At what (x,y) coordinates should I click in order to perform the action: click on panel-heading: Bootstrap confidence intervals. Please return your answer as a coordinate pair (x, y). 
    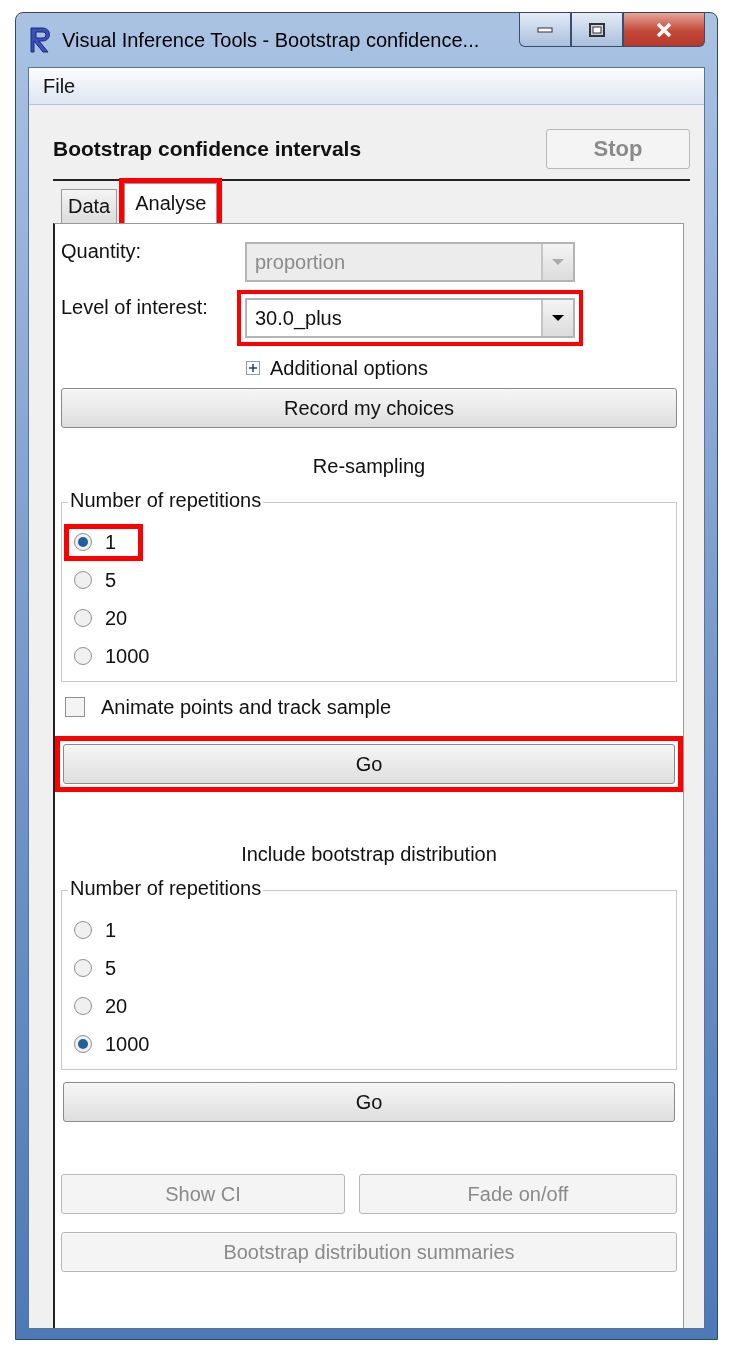
    Looking at the image, I should click on (207, 149).